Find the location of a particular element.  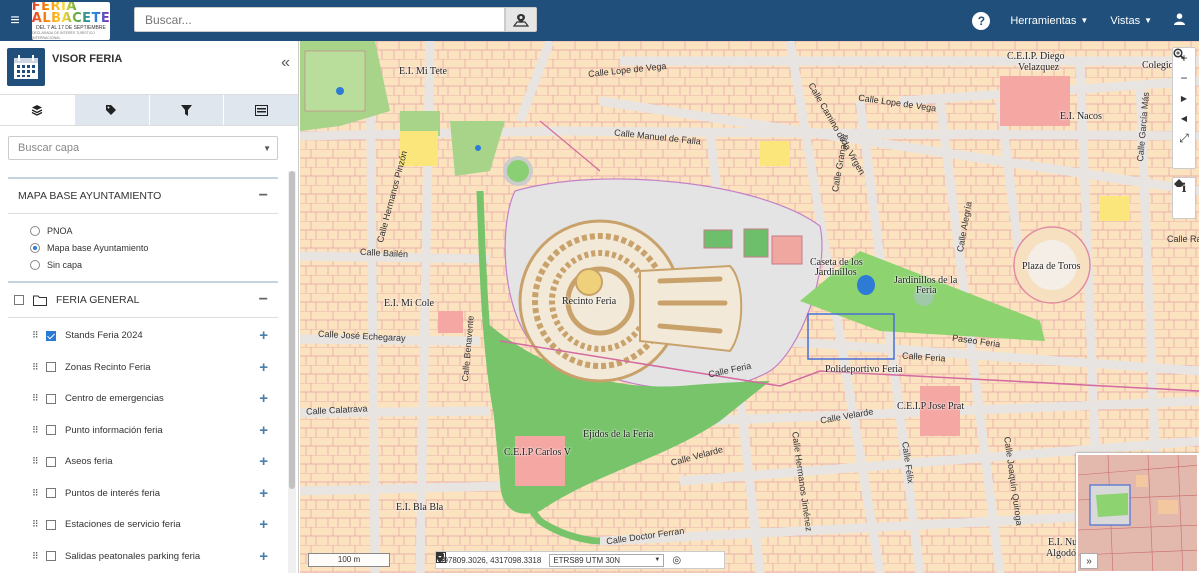

overview-toggle-button: » is located at coordinates (1089, 561).